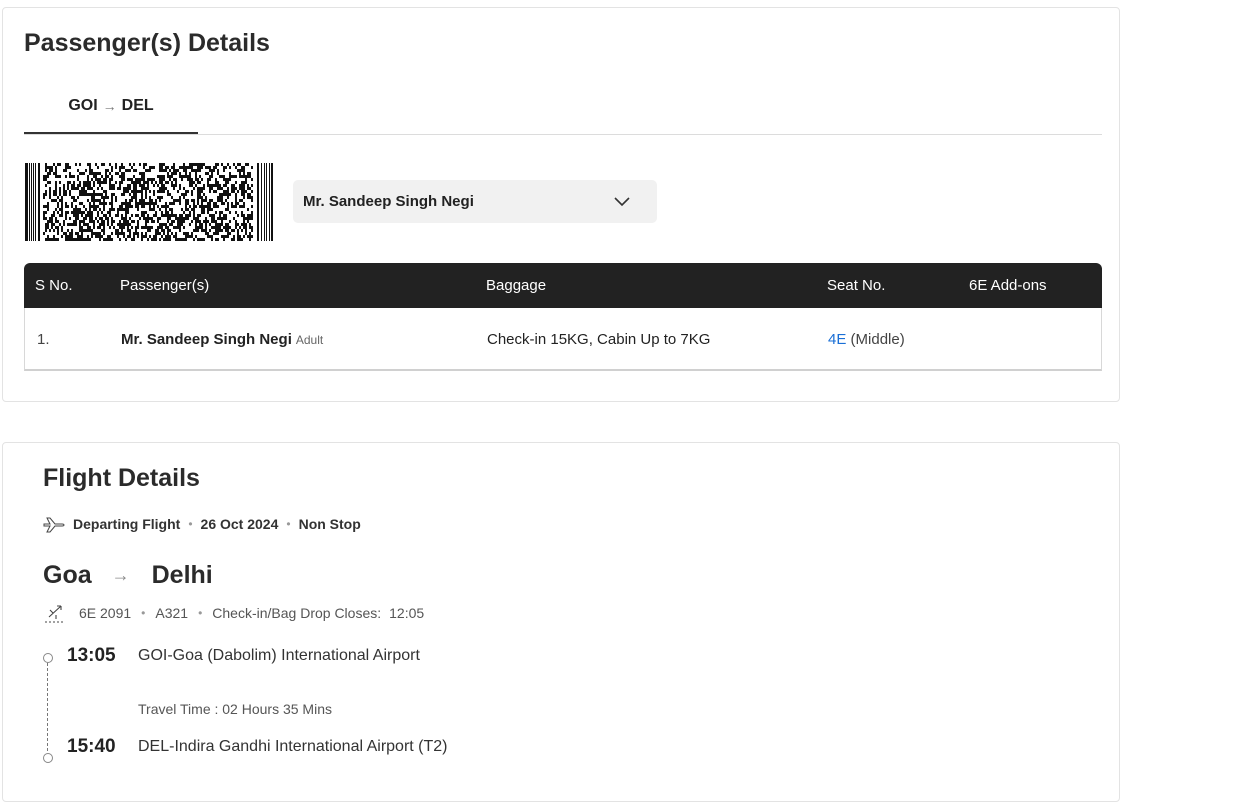 This screenshot has height=802, width=1255. I want to click on tab-arrow: →, so click(109, 106).